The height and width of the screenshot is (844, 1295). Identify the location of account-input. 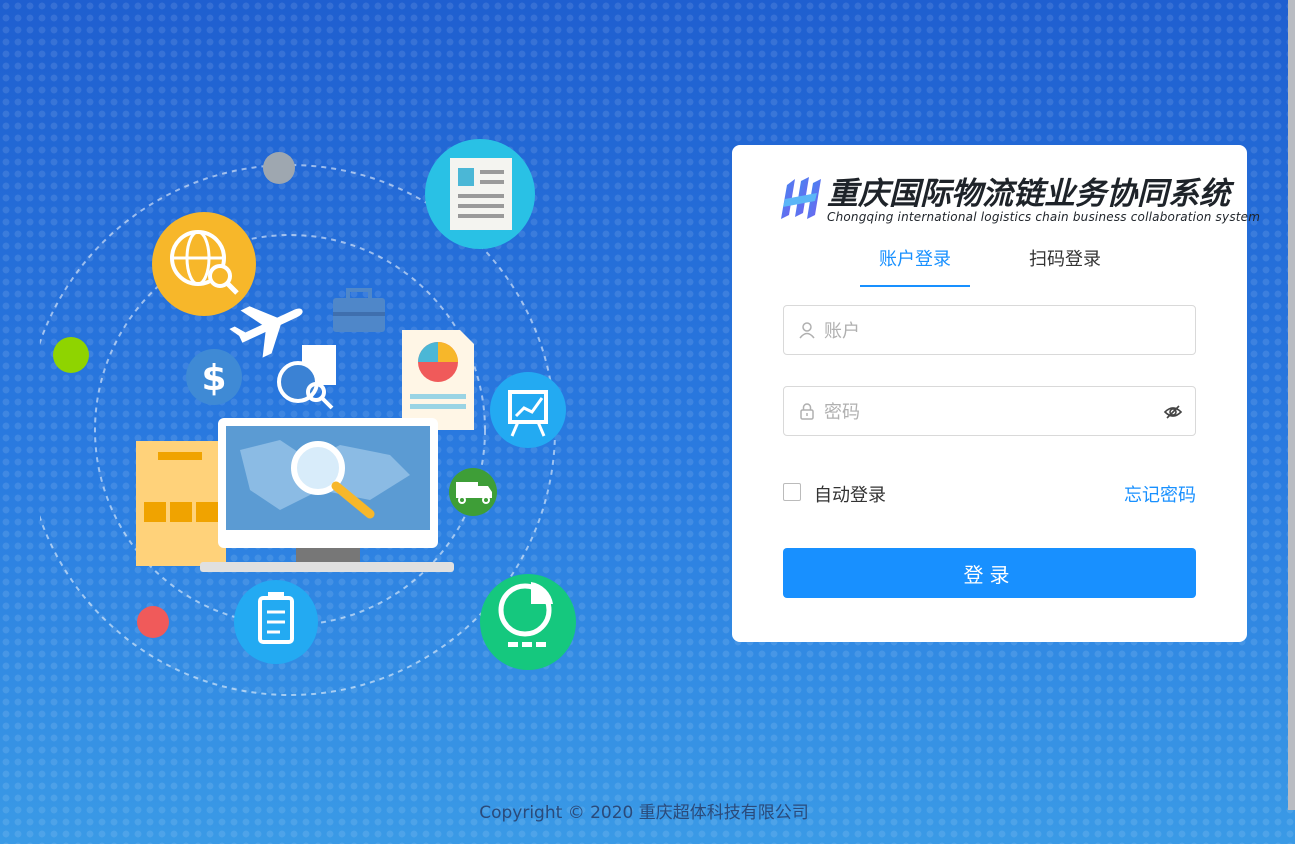
(989, 331).